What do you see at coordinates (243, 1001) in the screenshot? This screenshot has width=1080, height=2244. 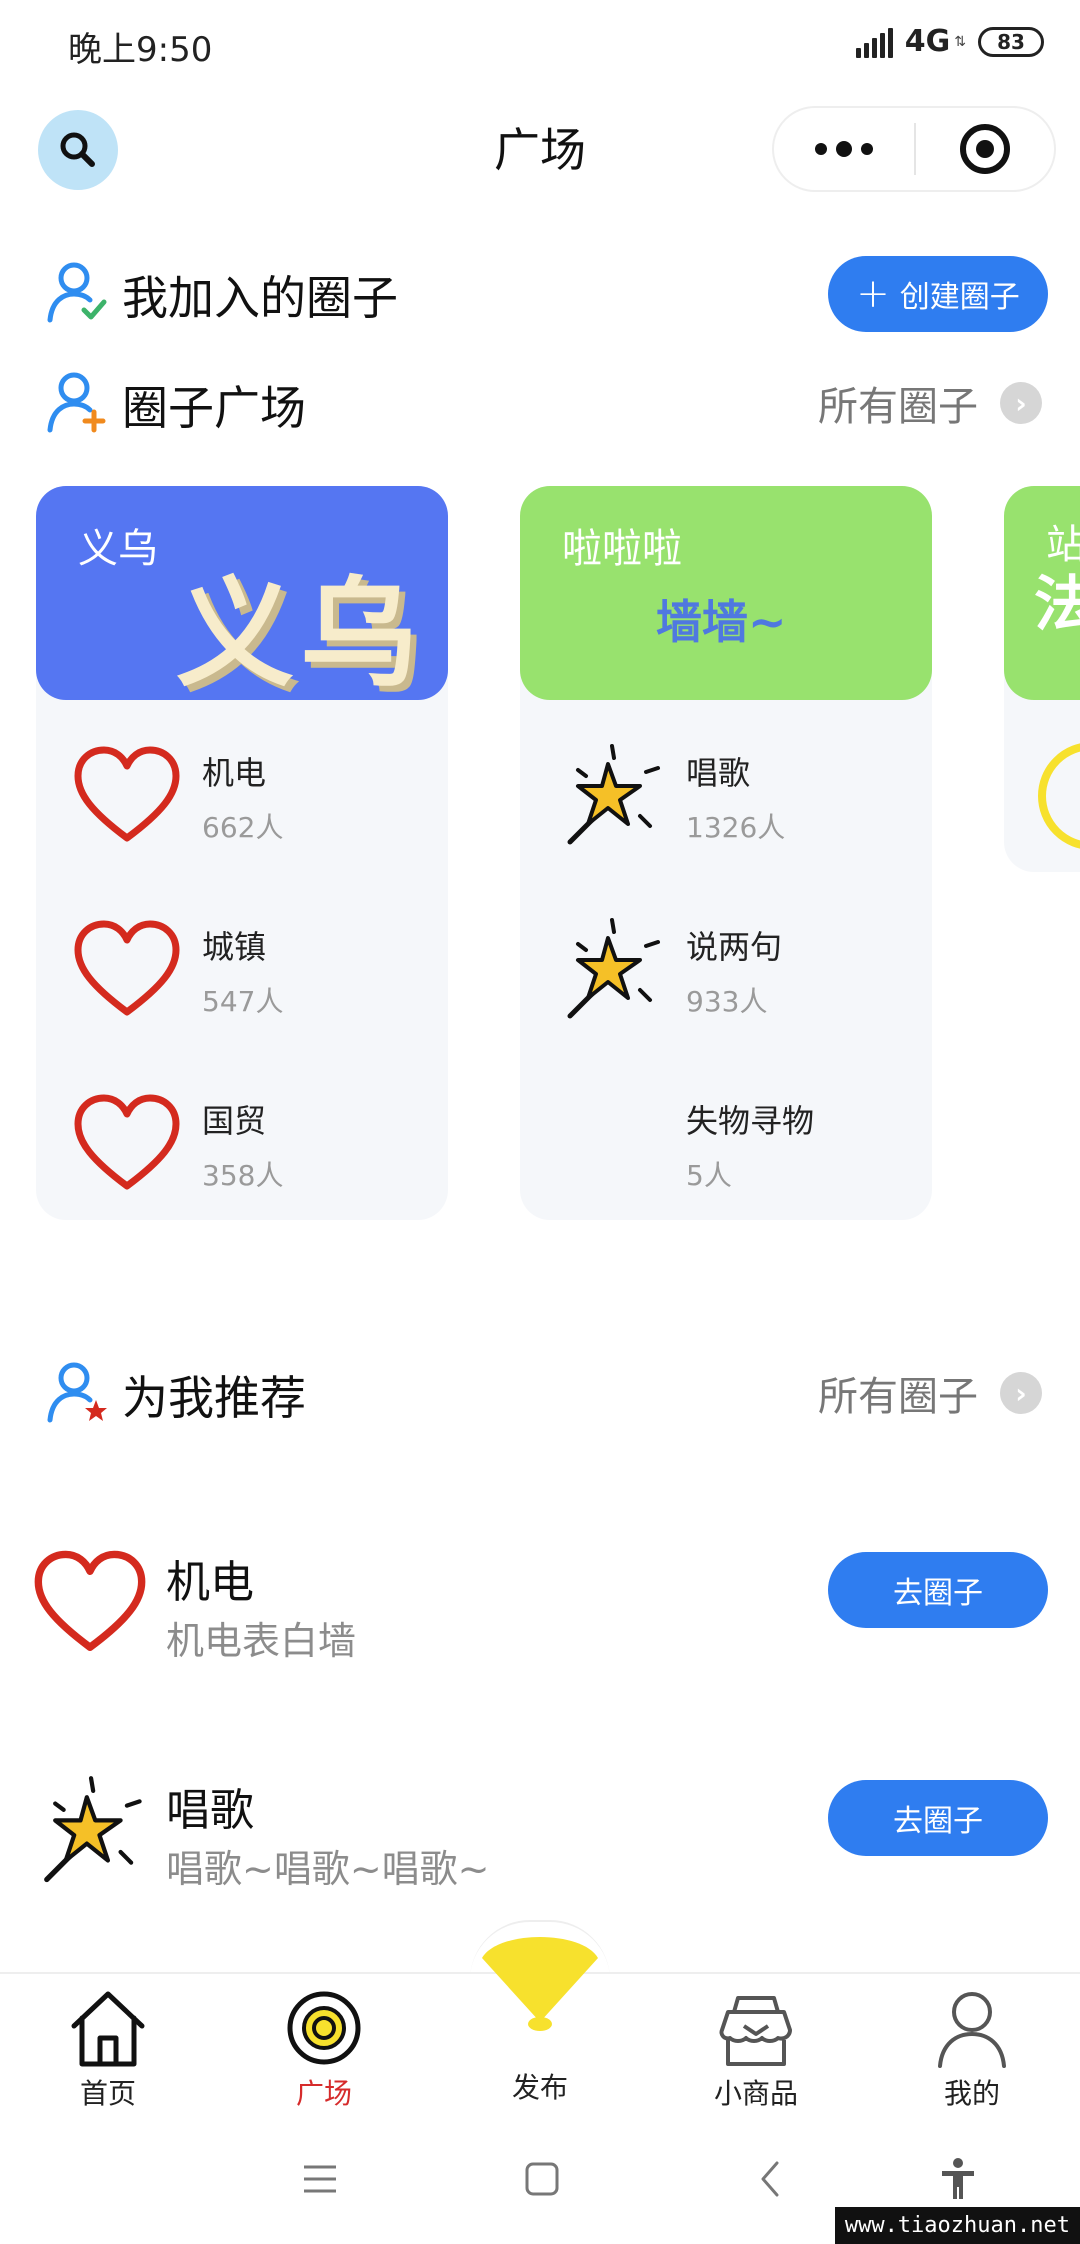 I see `card-item-count: 547人` at bounding box center [243, 1001].